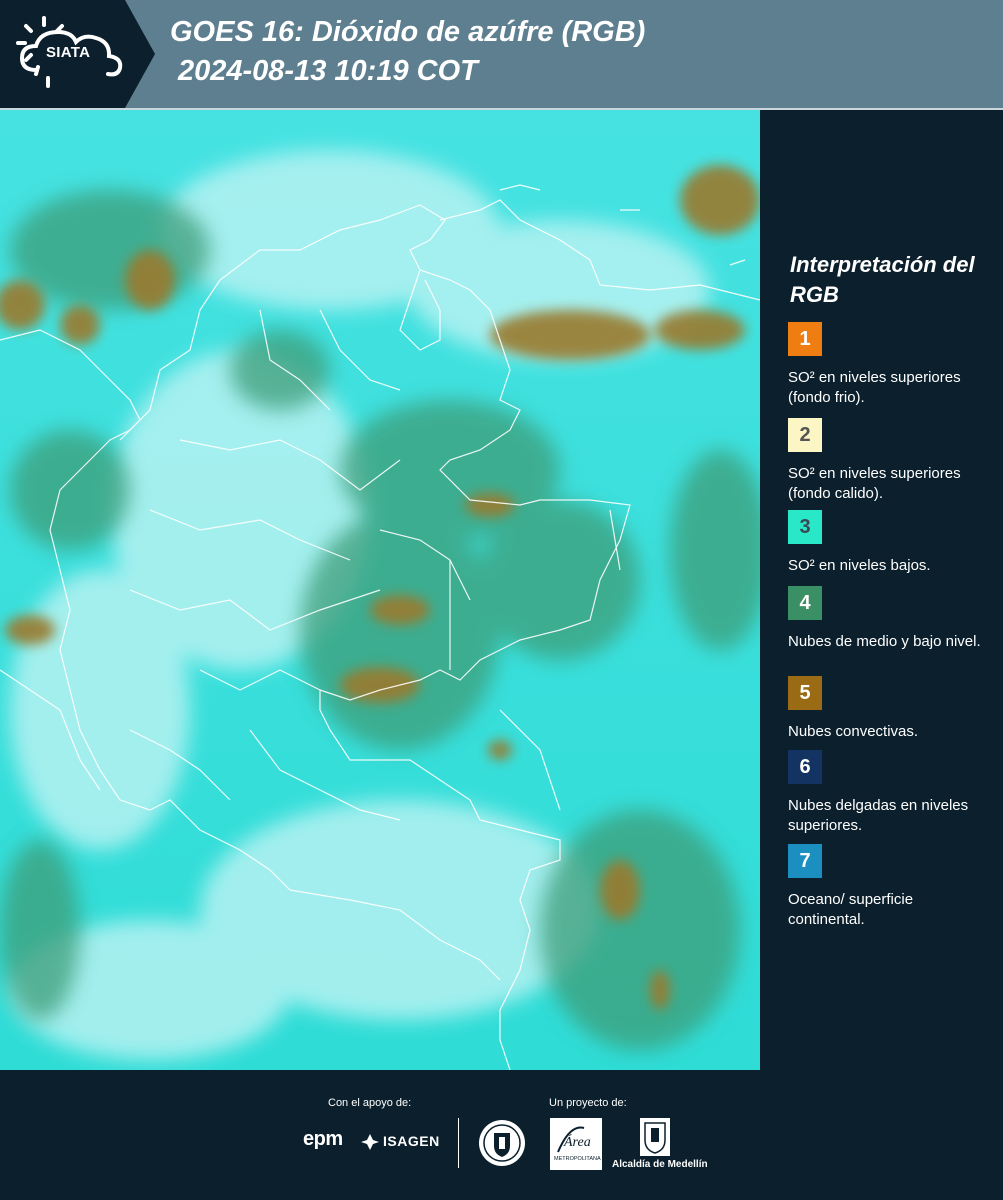 The width and height of the screenshot is (1003, 1200). Describe the element at coordinates (328, 71) in the screenshot. I see `timestamp-title: 2024-08-13 10:19 COT` at that location.